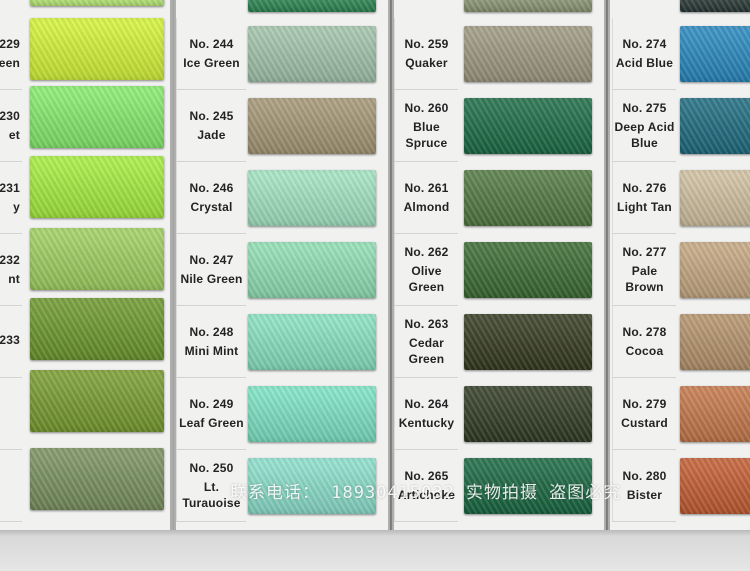  I want to click on color-name: y, so click(16, 207).